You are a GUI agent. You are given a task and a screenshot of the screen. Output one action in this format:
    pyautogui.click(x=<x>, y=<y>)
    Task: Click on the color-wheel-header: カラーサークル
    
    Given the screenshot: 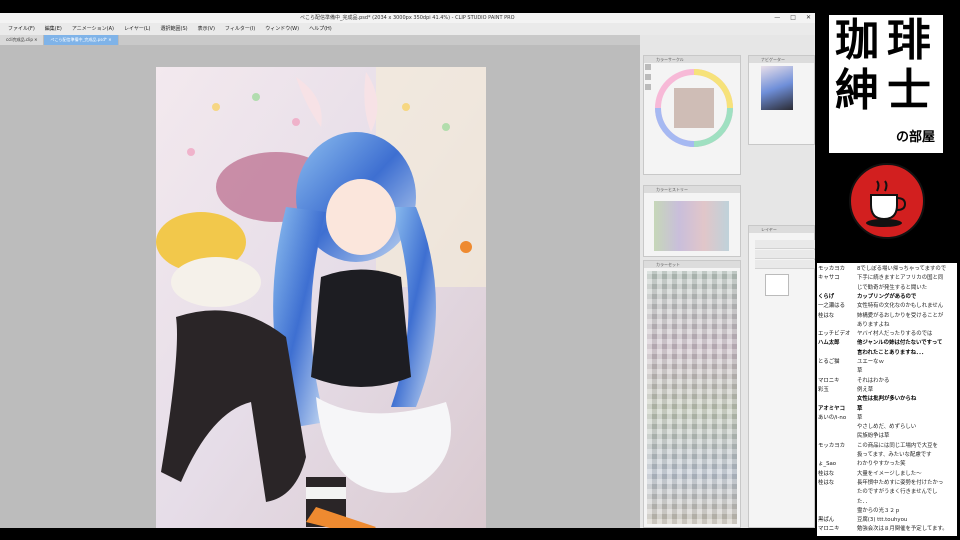 What is the action you would take?
    pyautogui.click(x=692, y=59)
    